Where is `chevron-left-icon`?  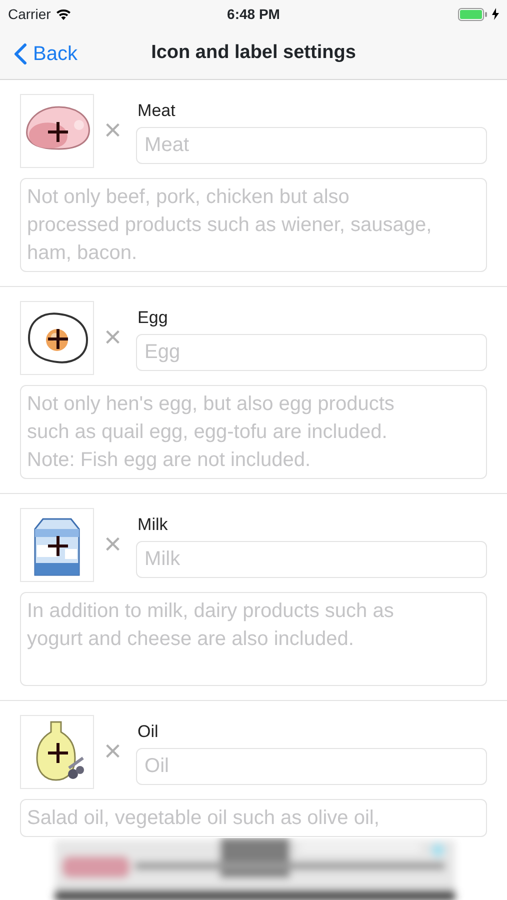
chevron-left-icon is located at coordinates (20, 53).